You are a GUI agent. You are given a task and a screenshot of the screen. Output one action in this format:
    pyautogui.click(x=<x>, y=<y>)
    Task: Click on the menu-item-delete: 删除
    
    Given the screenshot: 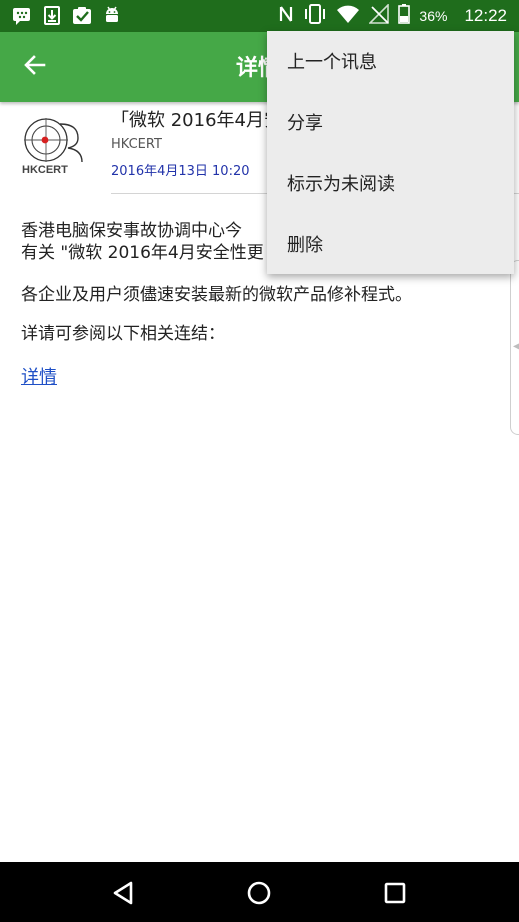 What is the action you would take?
    pyautogui.click(x=390, y=244)
    